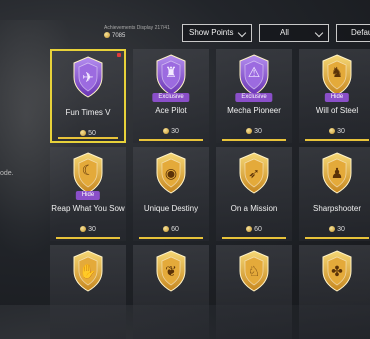 This screenshot has height=339, width=370. Describe the element at coordinates (334, 292) in the screenshot. I see `achievement-card: ✤` at that location.